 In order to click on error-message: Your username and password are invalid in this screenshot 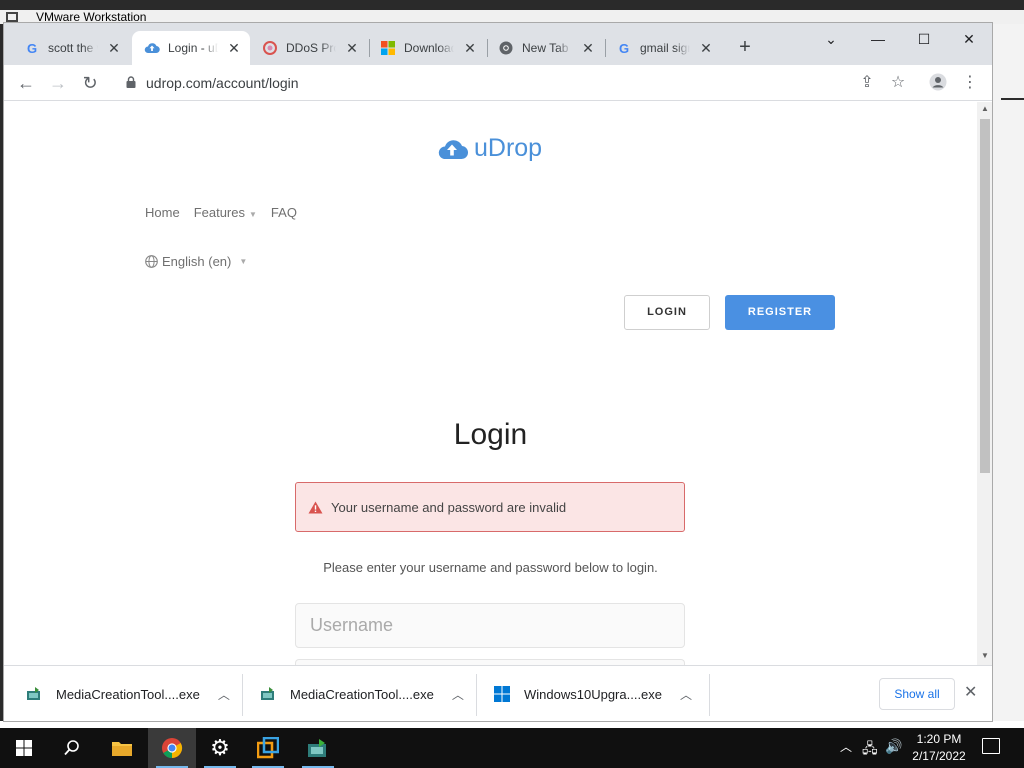, I will do `click(449, 507)`.